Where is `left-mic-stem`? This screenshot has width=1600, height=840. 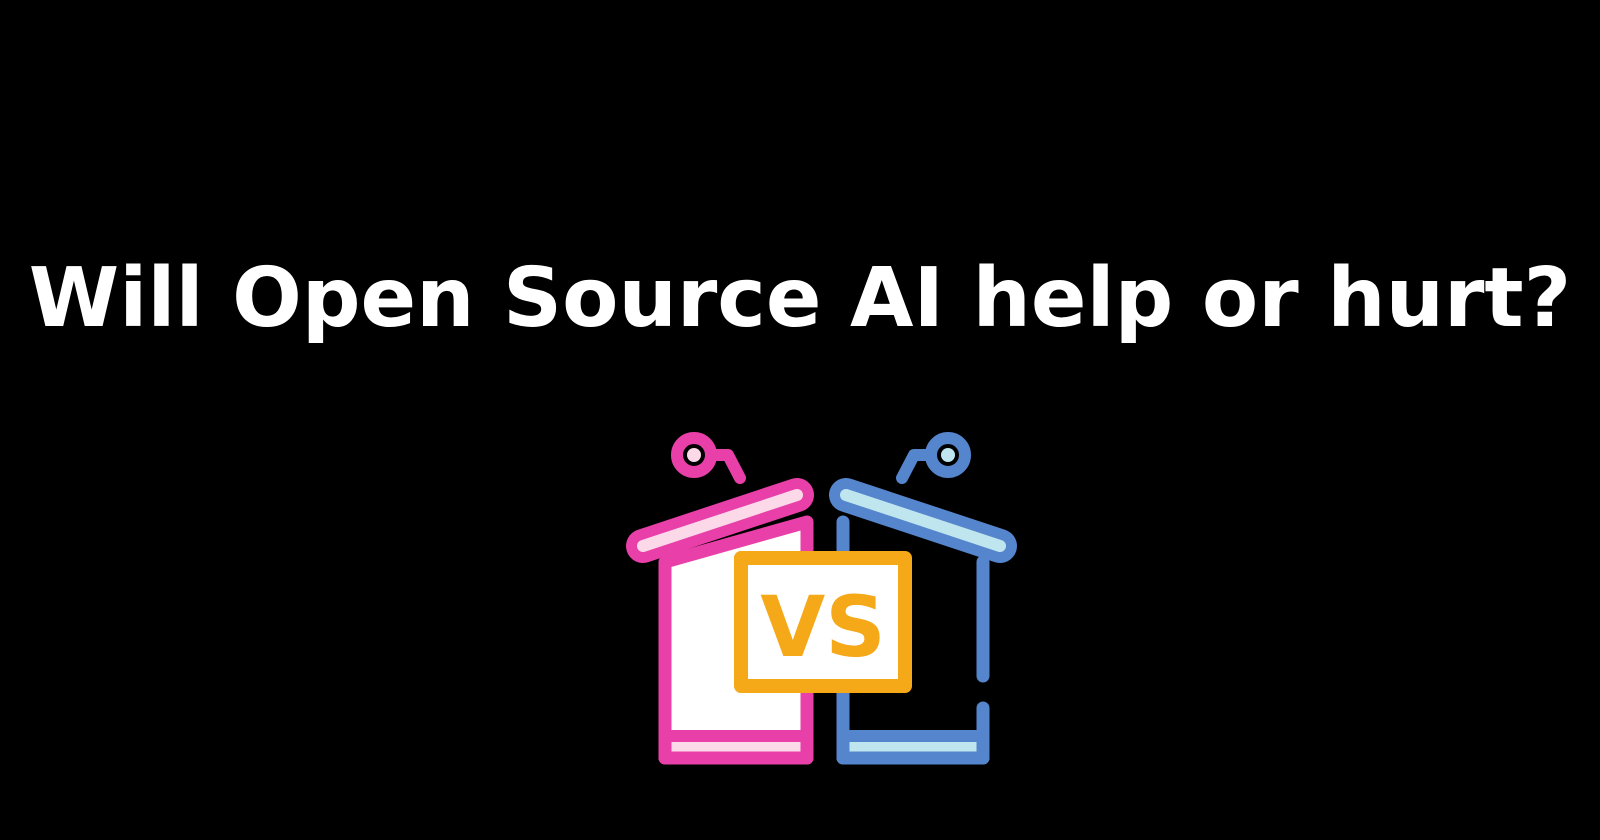 left-mic-stem is located at coordinates (725, 466).